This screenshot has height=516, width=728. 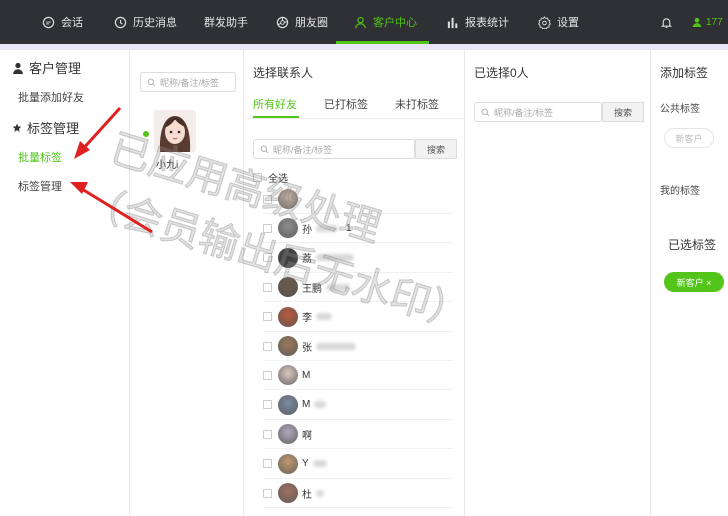 What do you see at coordinates (307, 348) in the screenshot?
I see `contact-name: 张` at bounding box center [307, 348].